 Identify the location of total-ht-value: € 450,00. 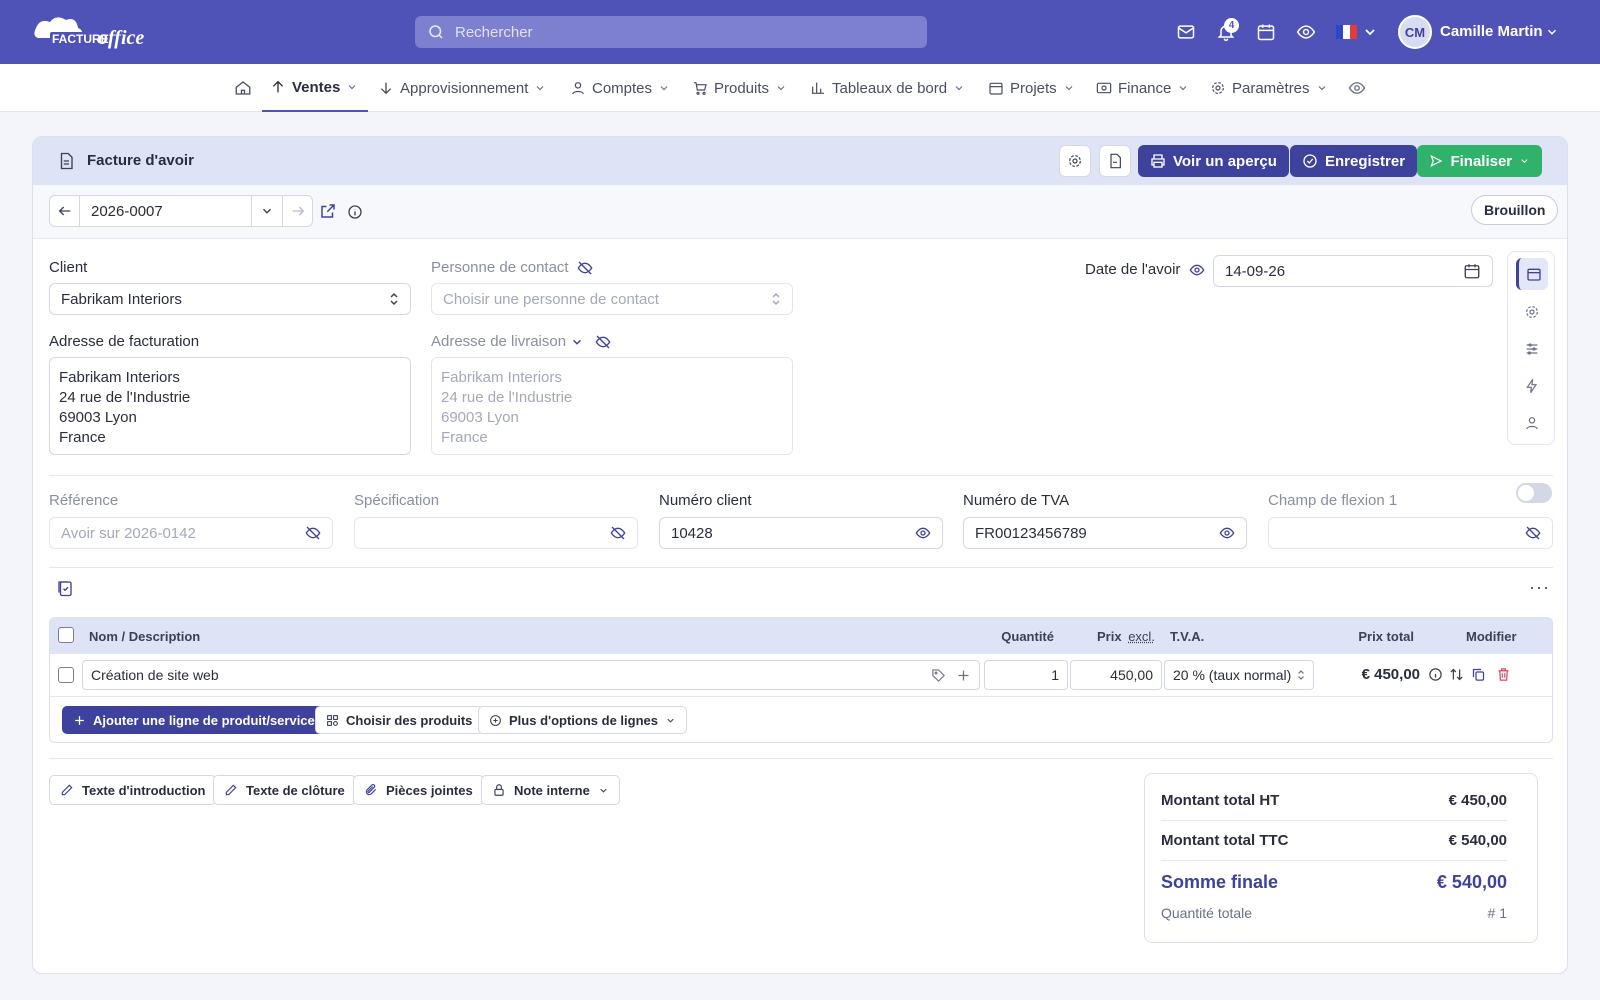
(1477, 800).